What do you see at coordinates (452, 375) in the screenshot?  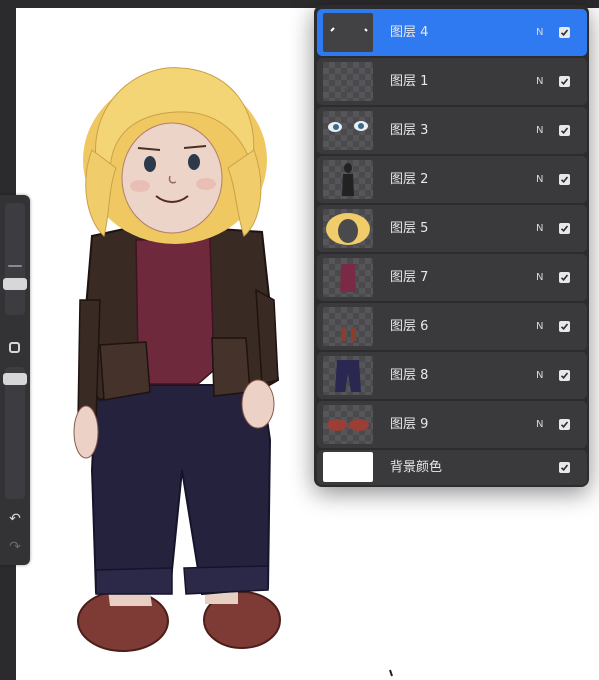 I see `layer-row: 图层 8 N` at bounding box center [452, 375].